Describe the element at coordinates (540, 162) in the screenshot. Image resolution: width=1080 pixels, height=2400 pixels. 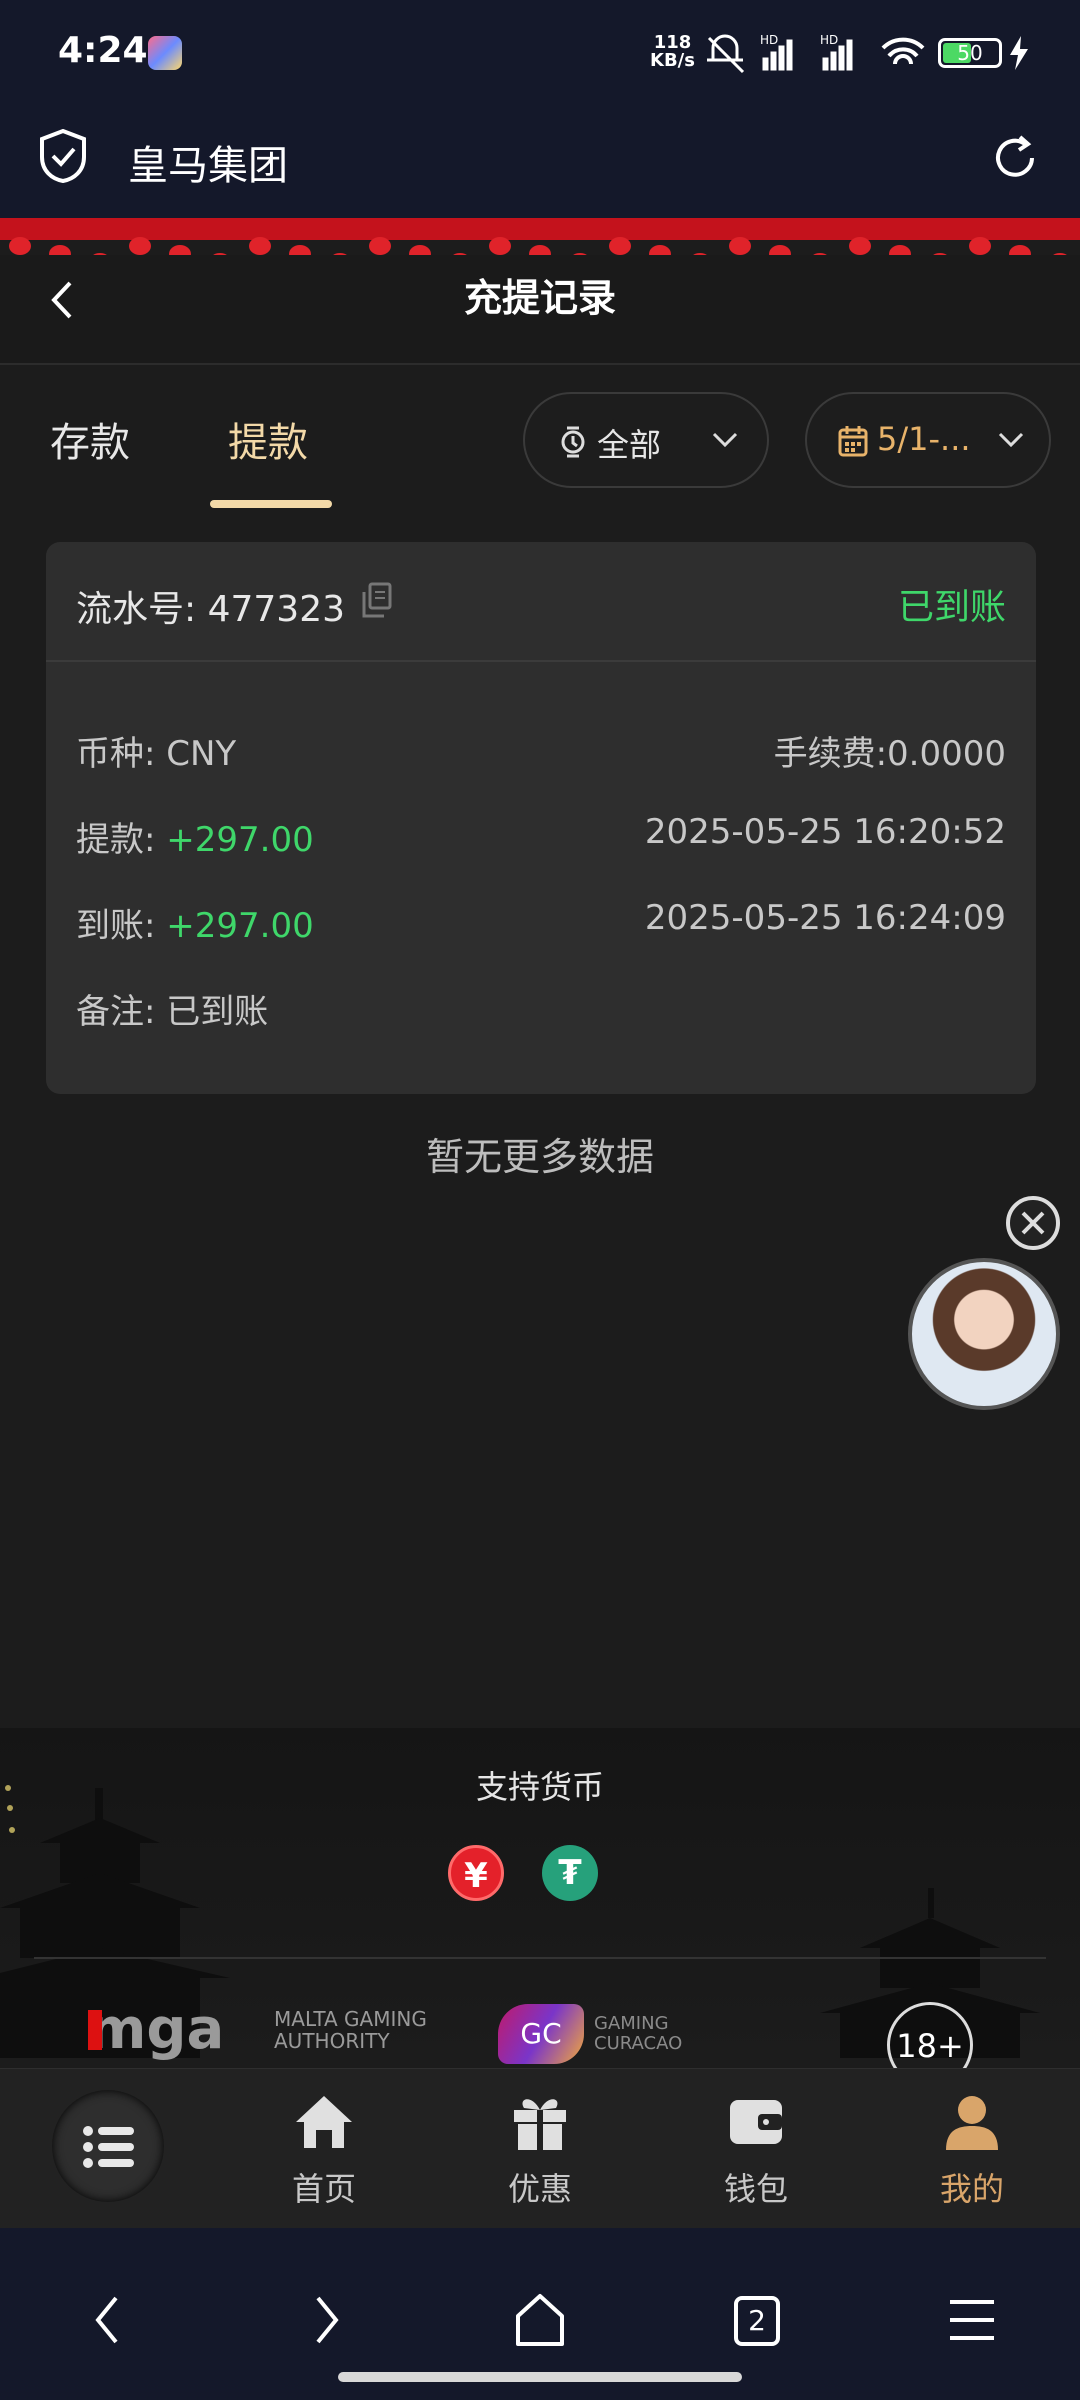
I see `app-header: 皇马集团` at that location.